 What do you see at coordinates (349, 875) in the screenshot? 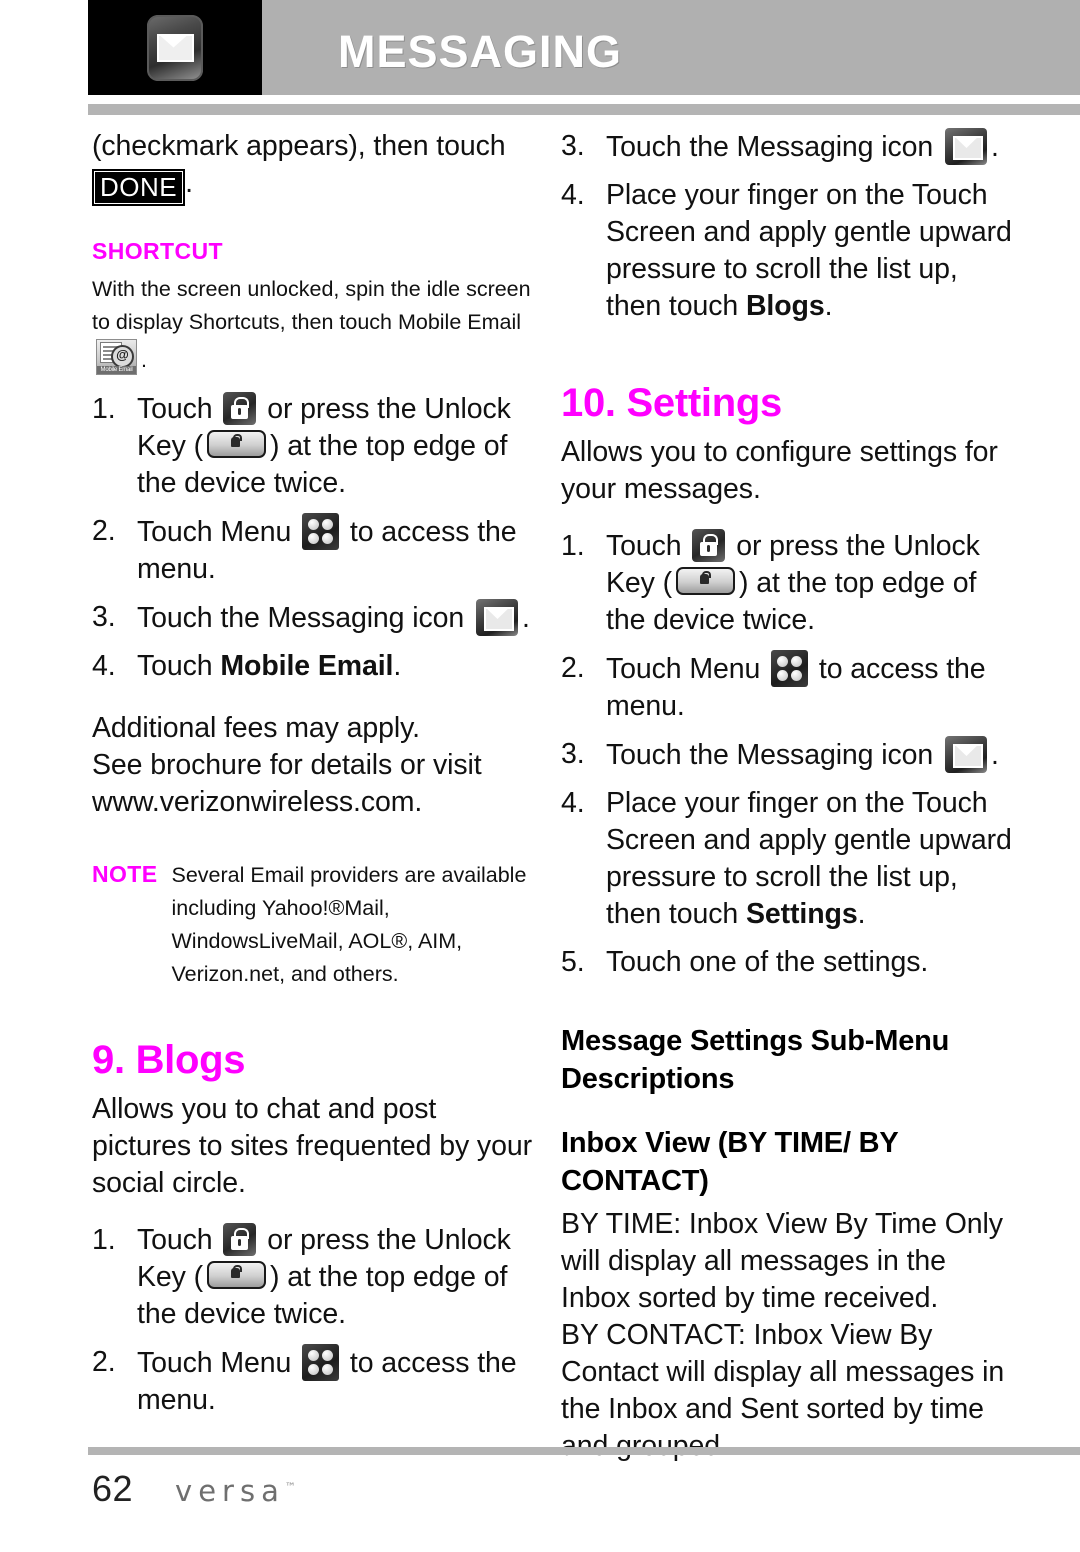
I see `note-line: Several Email providers are available` at bounding box center [349, 875].